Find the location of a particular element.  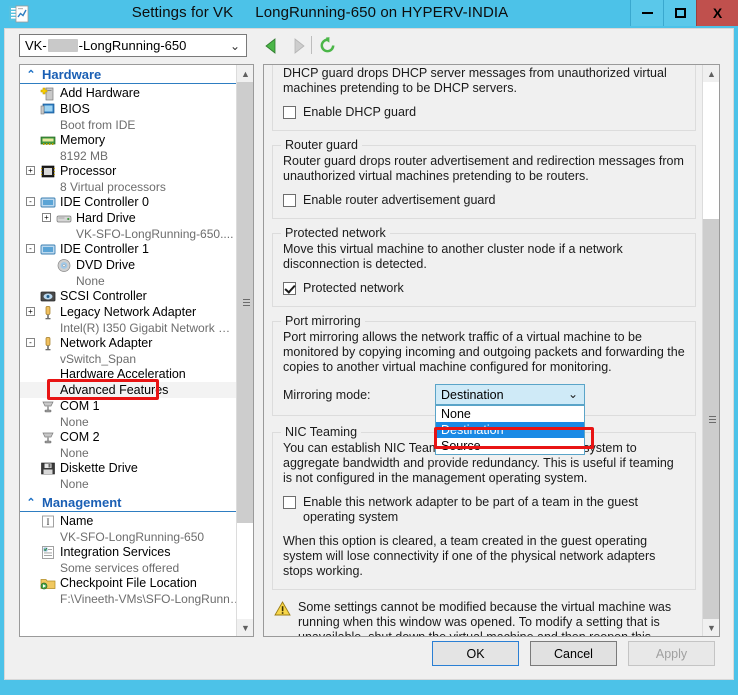

port-mirroring-title: Port mirroring is located at coordinates (323, 321).